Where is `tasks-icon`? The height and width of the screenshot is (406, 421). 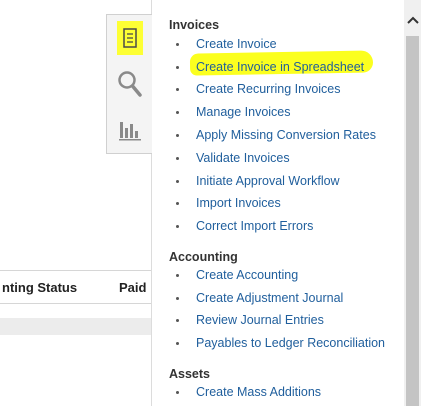
tasks-icon is located at coordinates (130, 38).